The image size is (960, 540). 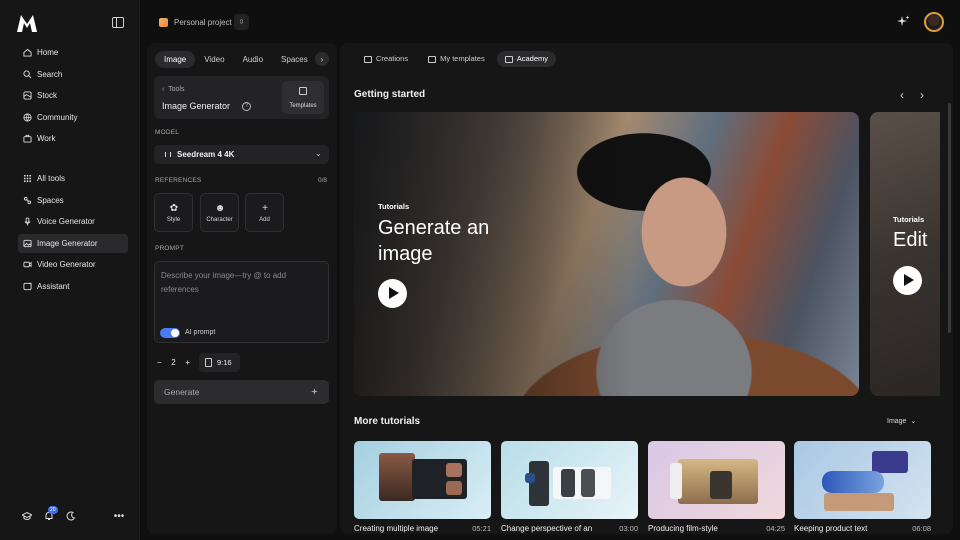 What do you see at coordinates (323, 180) in the screenshot?
I see `references-count: 0/8` at bounding box center [323, 180].